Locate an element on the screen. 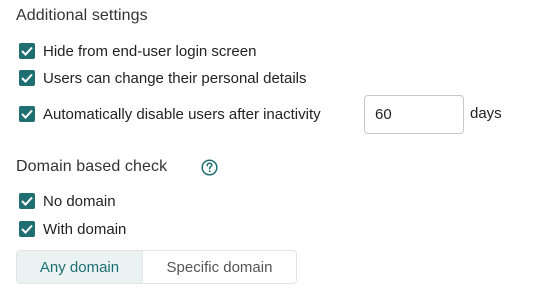 Image resolution: width=549 pixels, height=306 pixels. additional-settings-title: Additional settings is located at coordinates (82, 15).